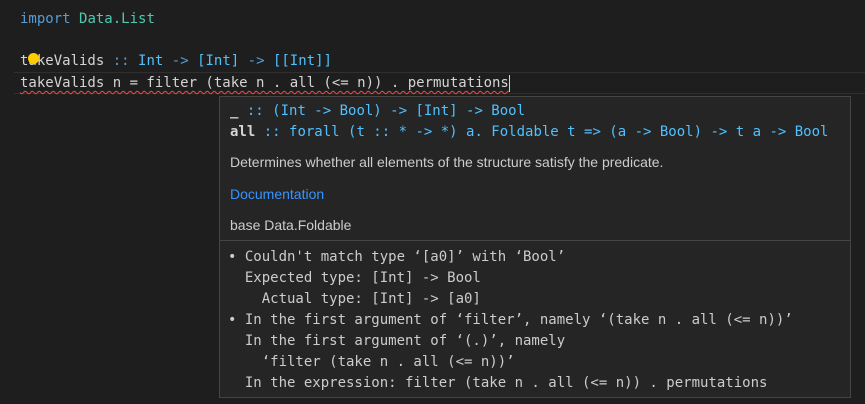  Describe the element at coordinates (180, 61) in the screenshot. I see `arrow-1: ->` at that location.